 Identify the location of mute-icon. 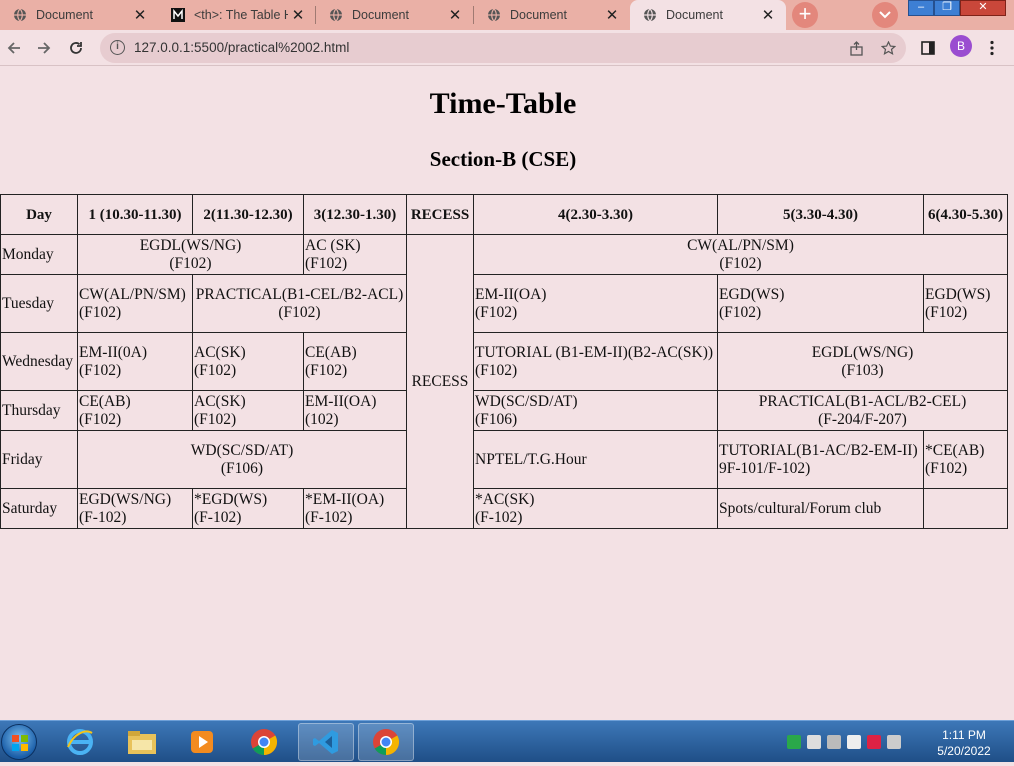
(874, 742).